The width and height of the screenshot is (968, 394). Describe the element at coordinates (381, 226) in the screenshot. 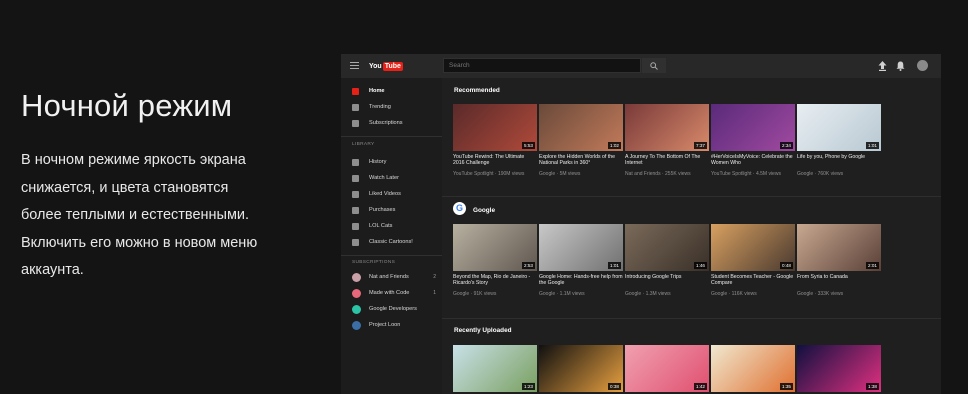

I see `sidebar-item-label: LOL Cats` at that location.